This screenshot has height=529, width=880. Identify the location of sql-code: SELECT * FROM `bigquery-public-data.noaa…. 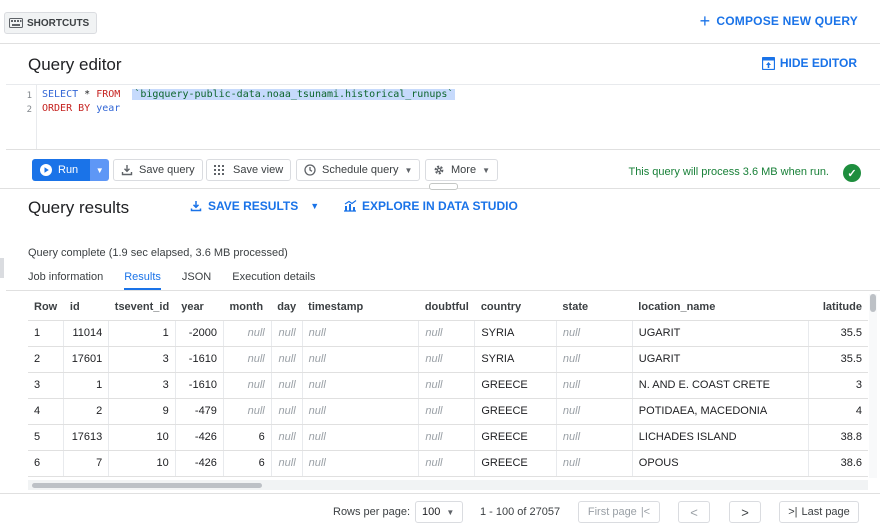
(249, 102).